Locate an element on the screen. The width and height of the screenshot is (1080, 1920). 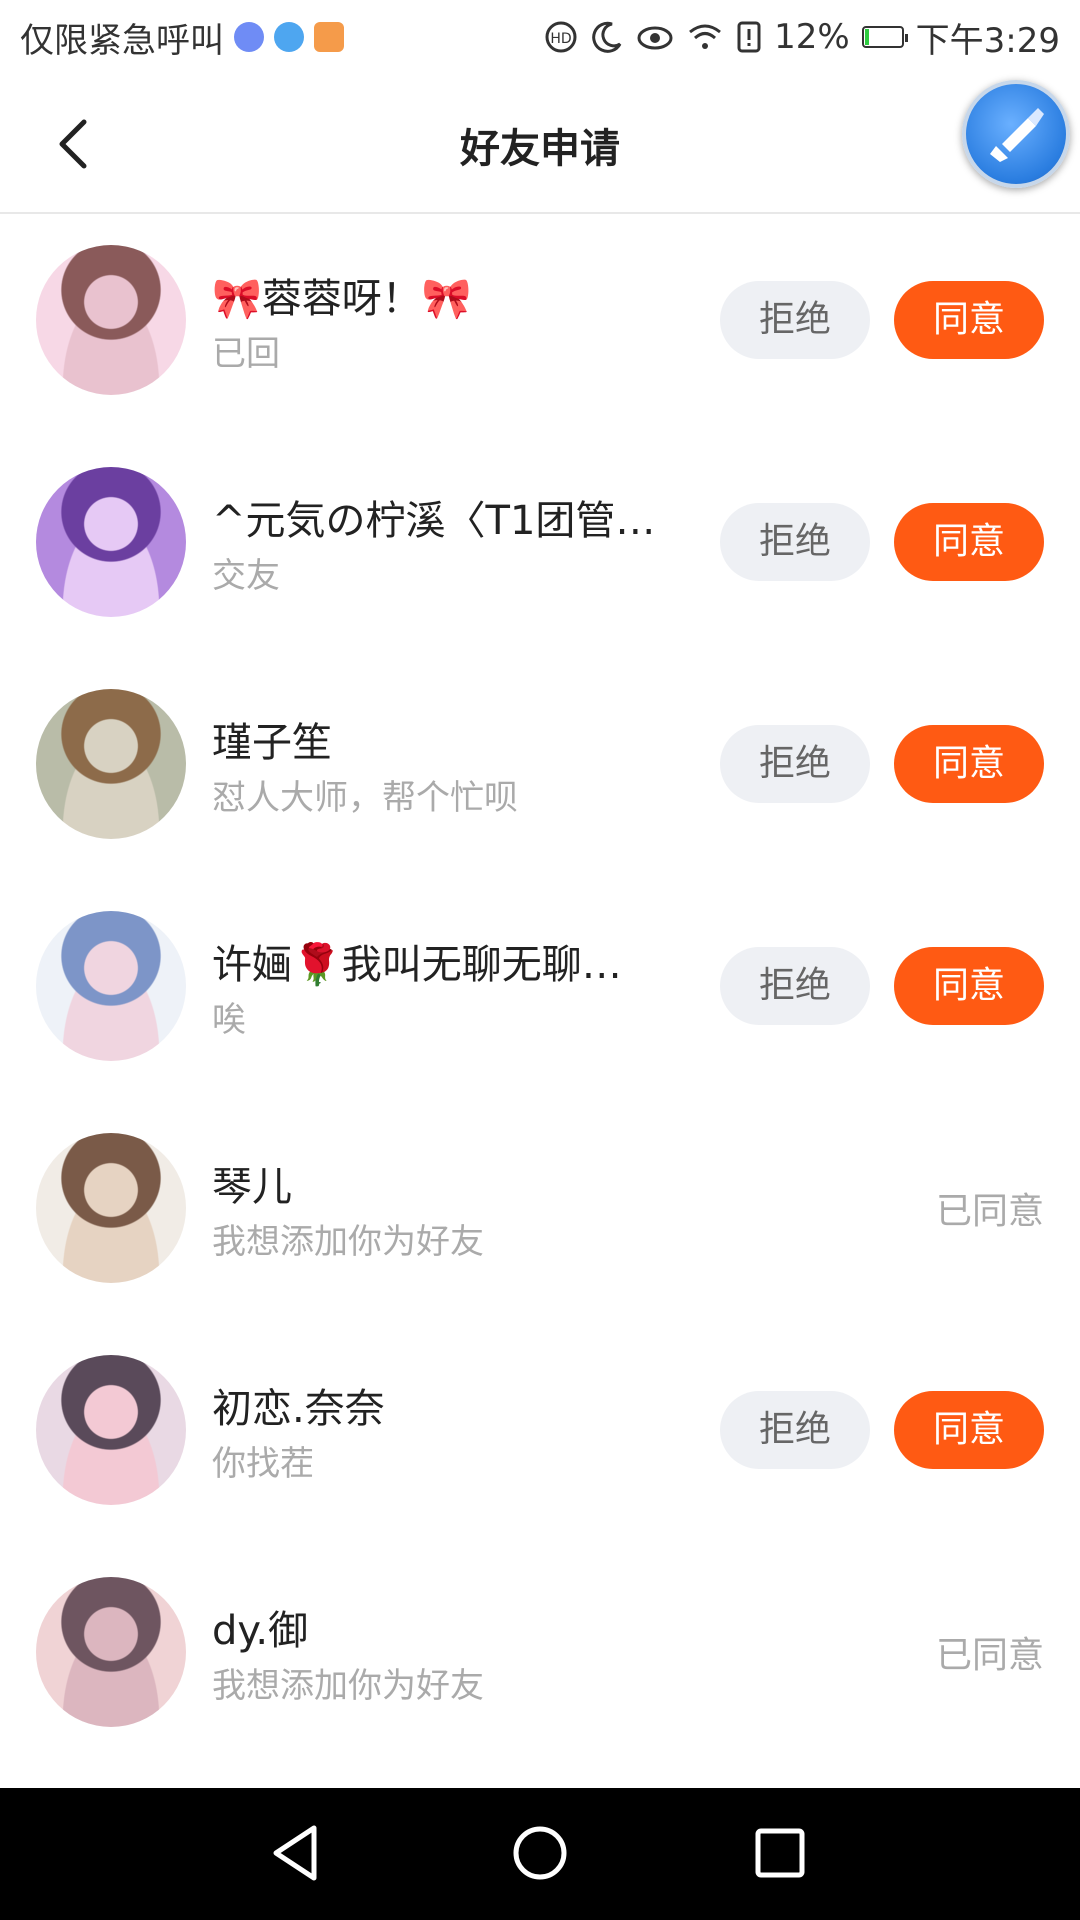
status-left: 仅限紧急呼叫 is located at coordinates (182, 37).